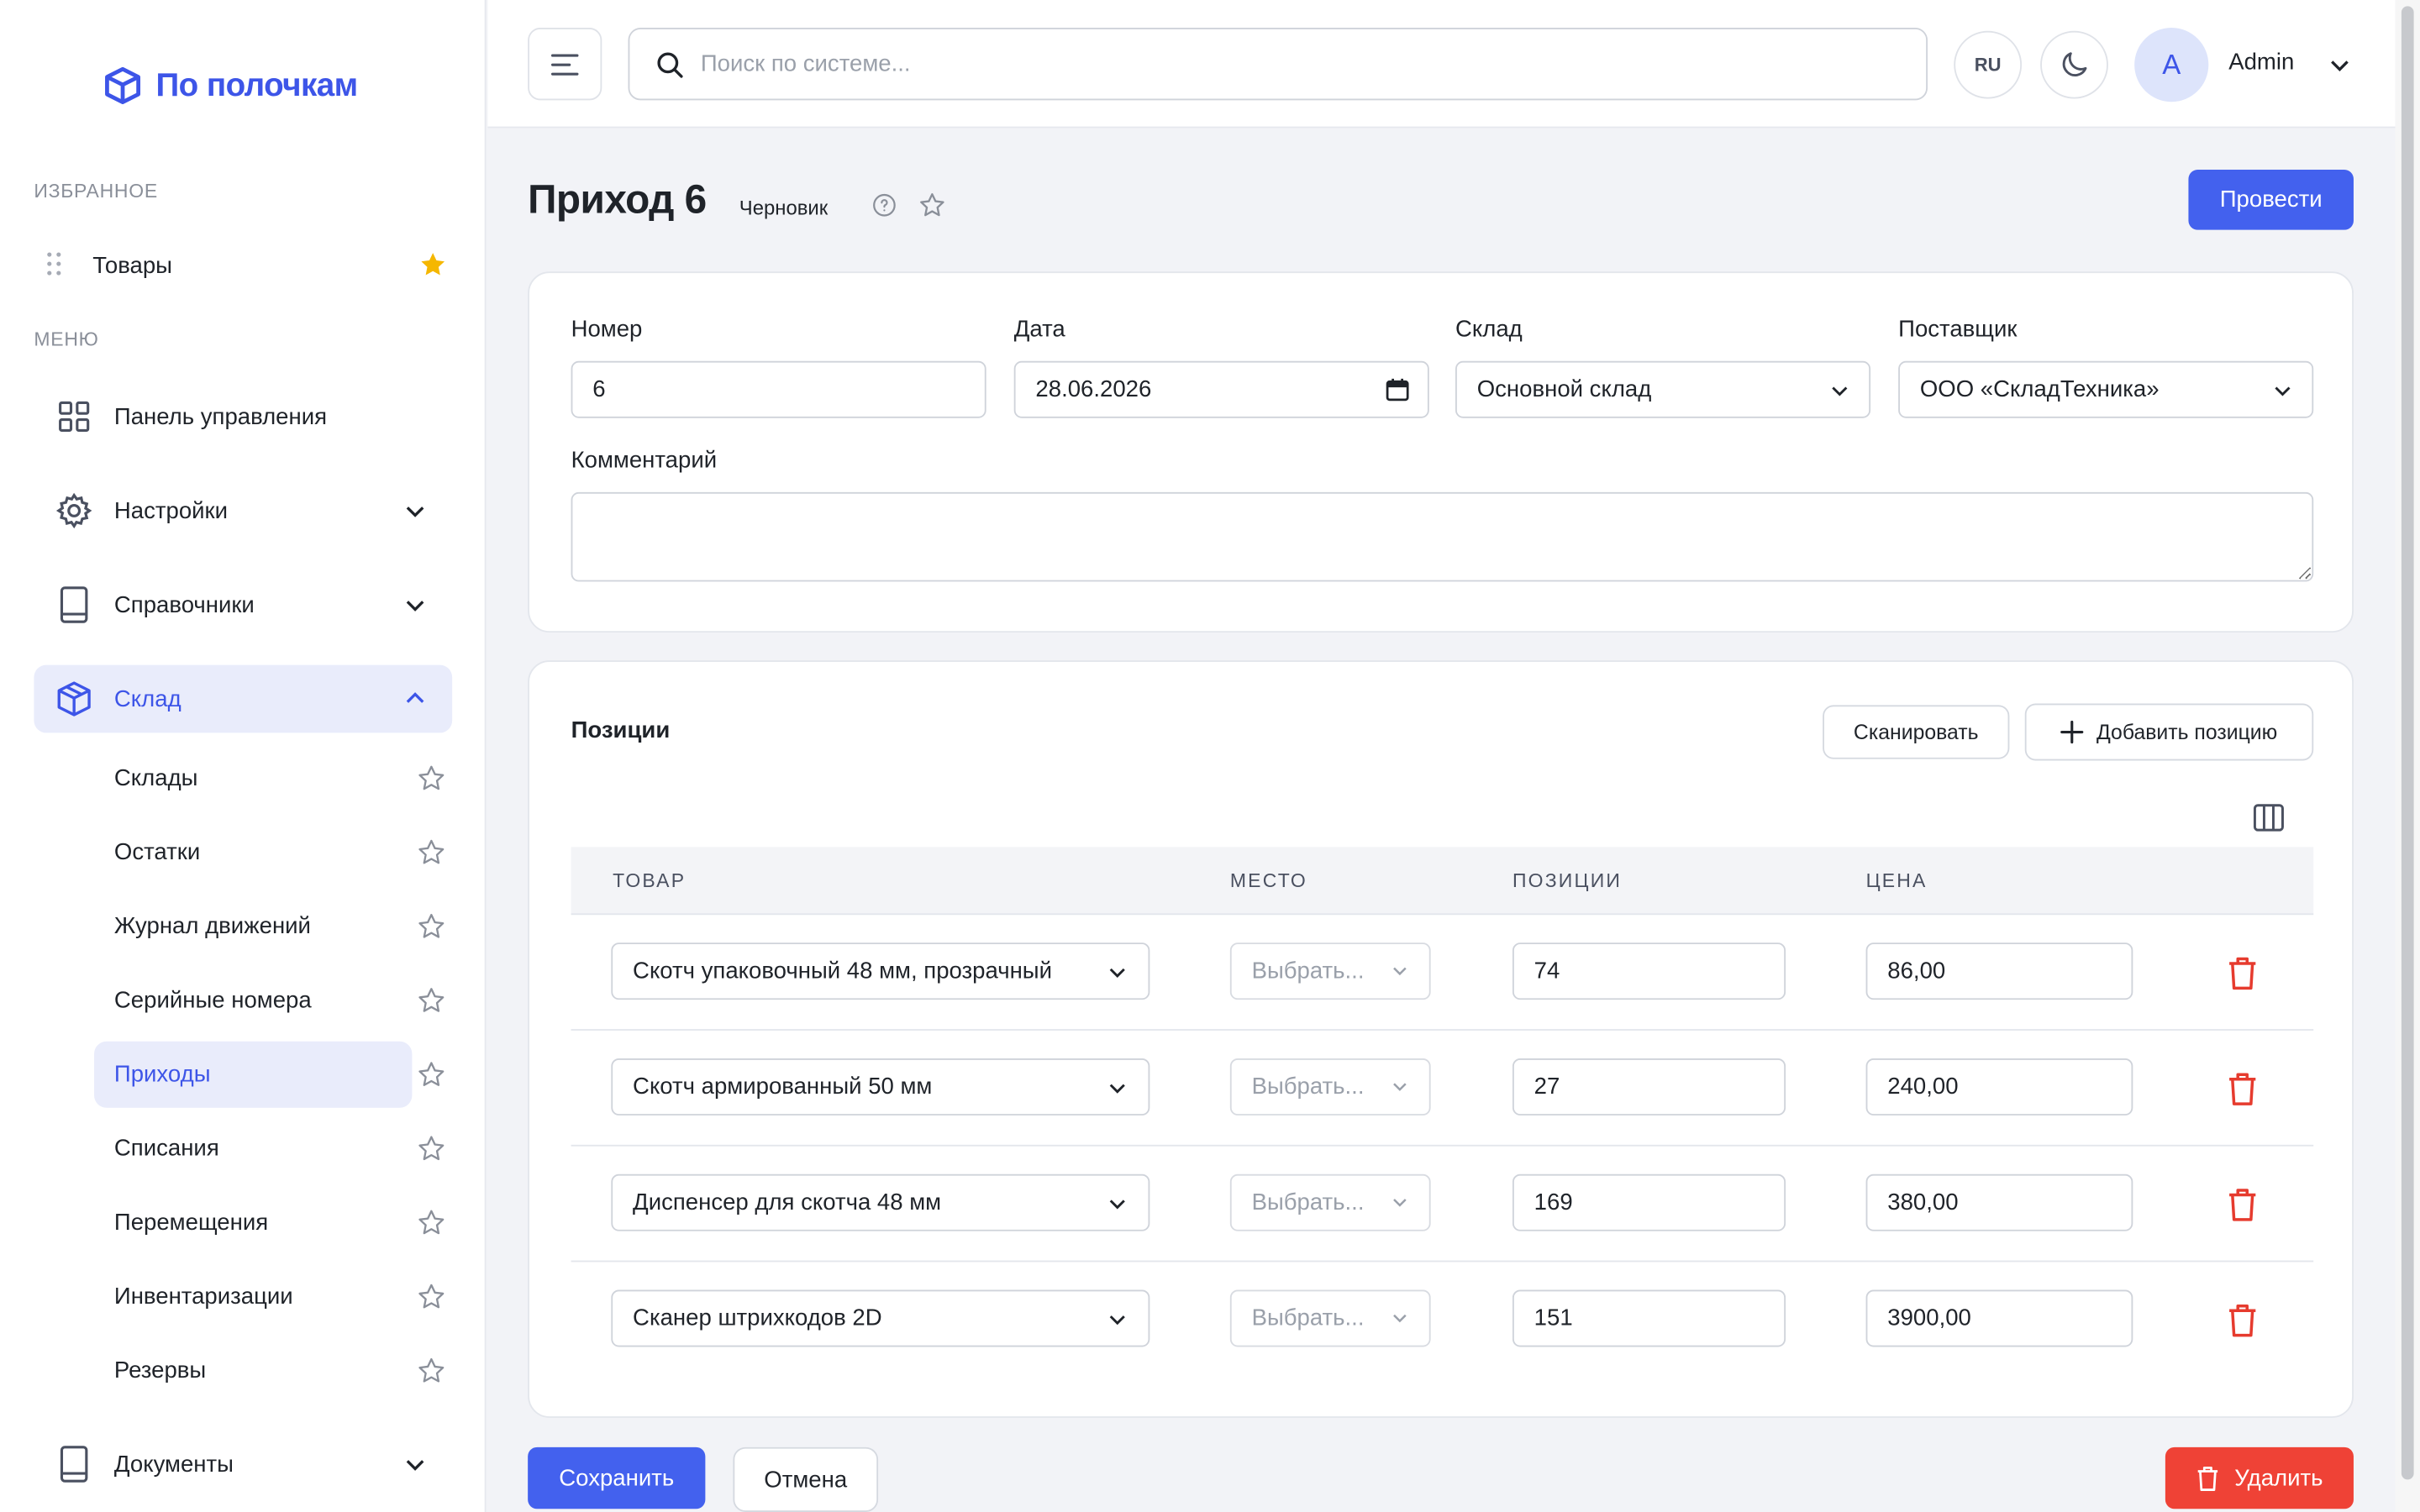 Image resolution: width=2420 pixels, height=1512 pixels. I want to click on product-select: Скотч упаковочный 48 мм, прозрачный, so click(880, 971).